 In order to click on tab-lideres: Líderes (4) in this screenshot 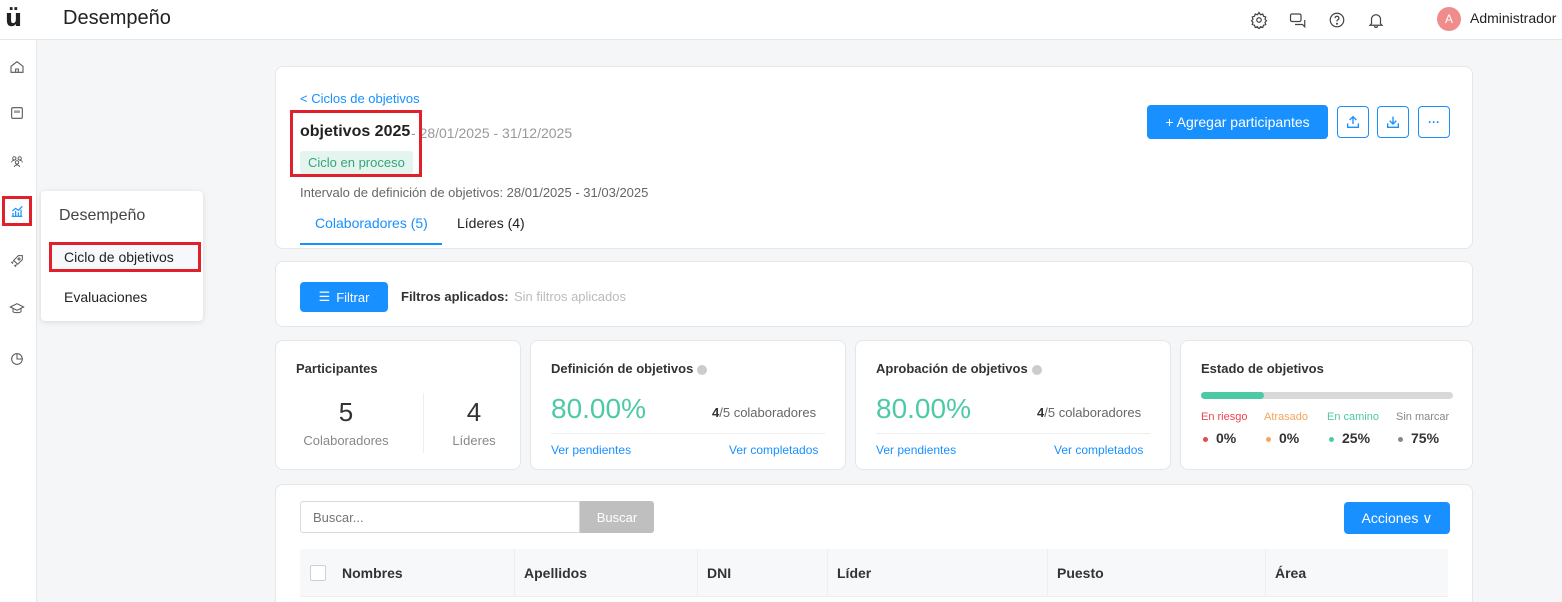, I will do `click(491, 223)`.